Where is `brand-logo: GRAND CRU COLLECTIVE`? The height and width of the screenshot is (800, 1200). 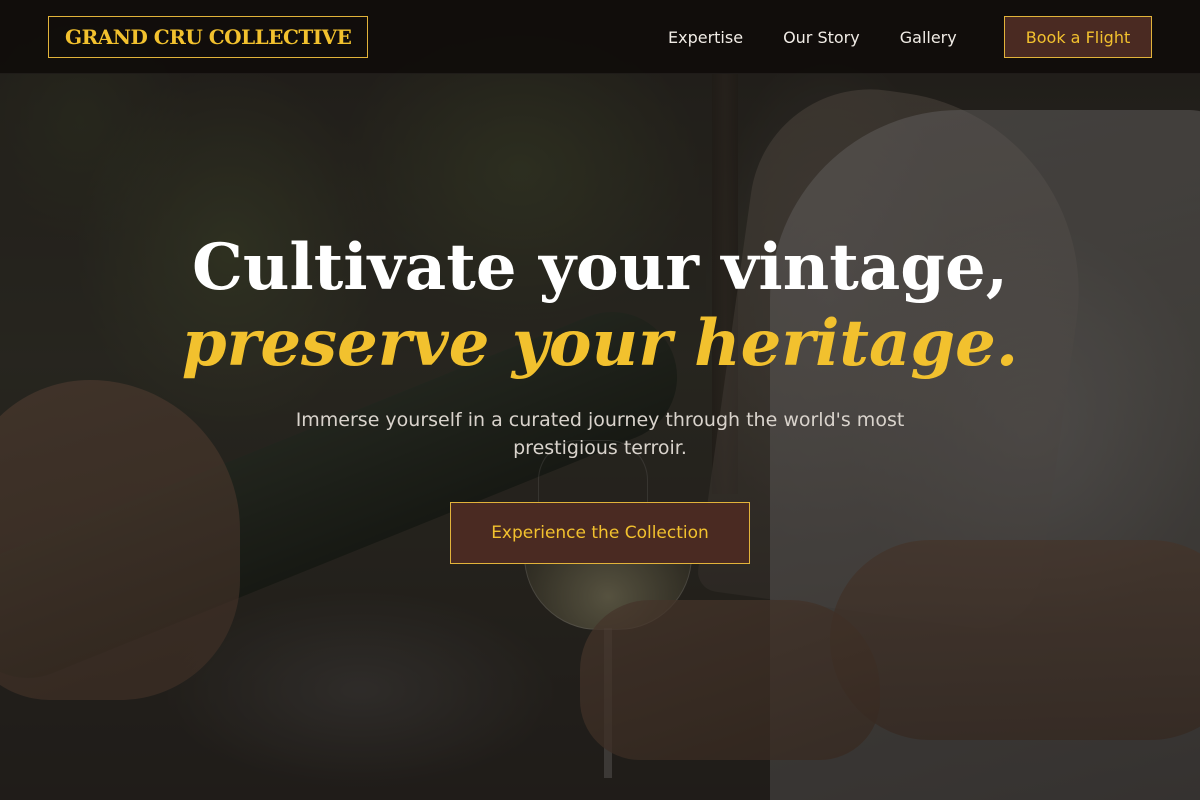 brand-logo: GRAND CRU COLLECTIVE is located at coordinates (208, 37).